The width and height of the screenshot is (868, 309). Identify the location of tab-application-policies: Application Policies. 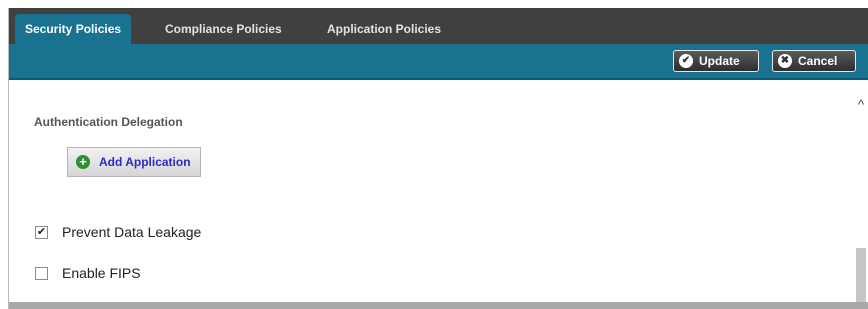
(384, 29).